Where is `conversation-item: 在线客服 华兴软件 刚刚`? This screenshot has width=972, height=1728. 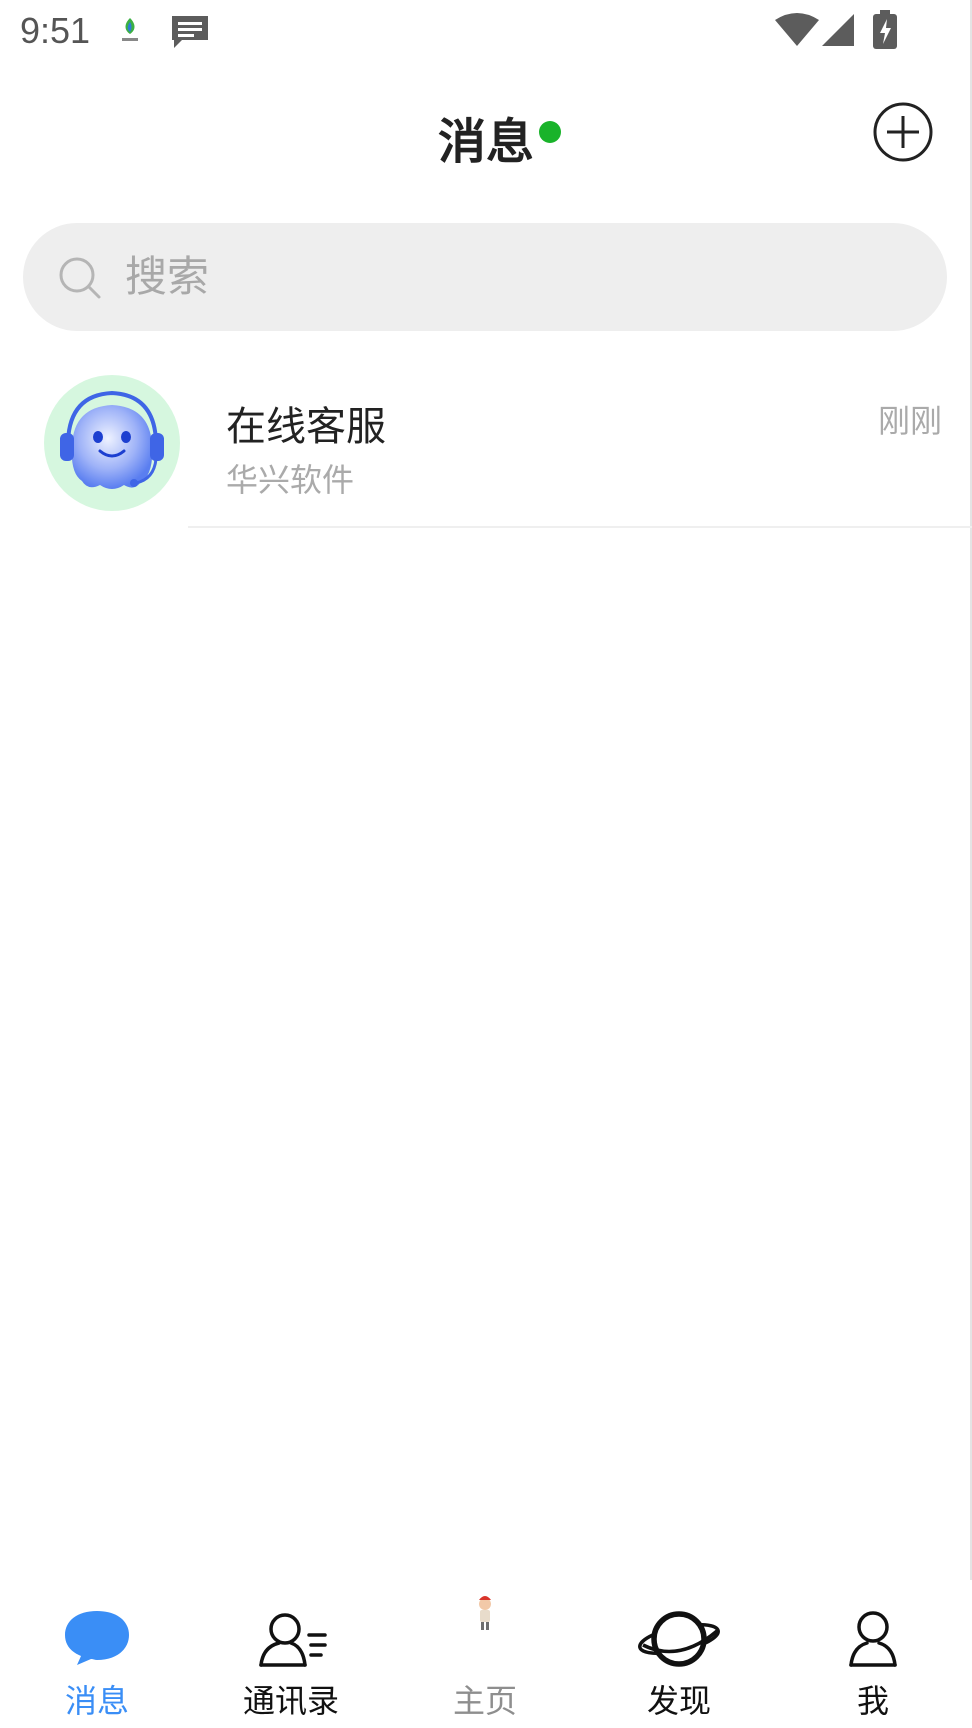 conversation-item: 在线客服 华兴软件 刚刚 is located at coordinates (486, 444).